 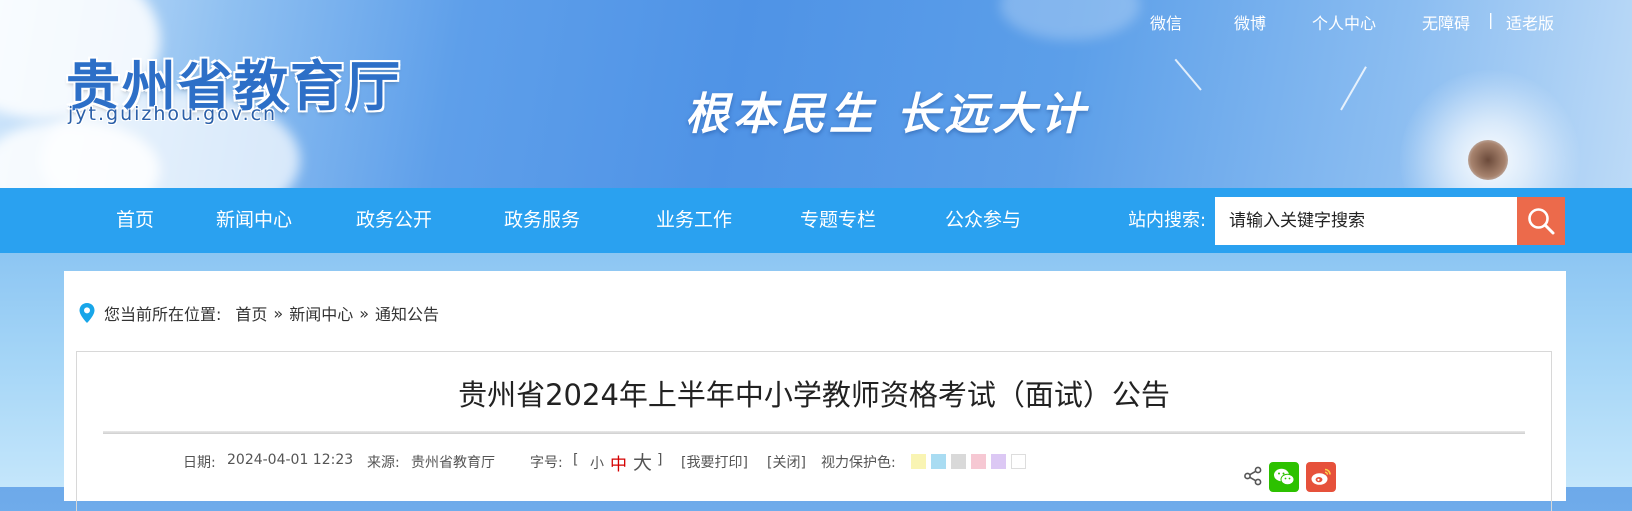 I want to click on weibo-link: 微博, so click(x=1250, y=22).